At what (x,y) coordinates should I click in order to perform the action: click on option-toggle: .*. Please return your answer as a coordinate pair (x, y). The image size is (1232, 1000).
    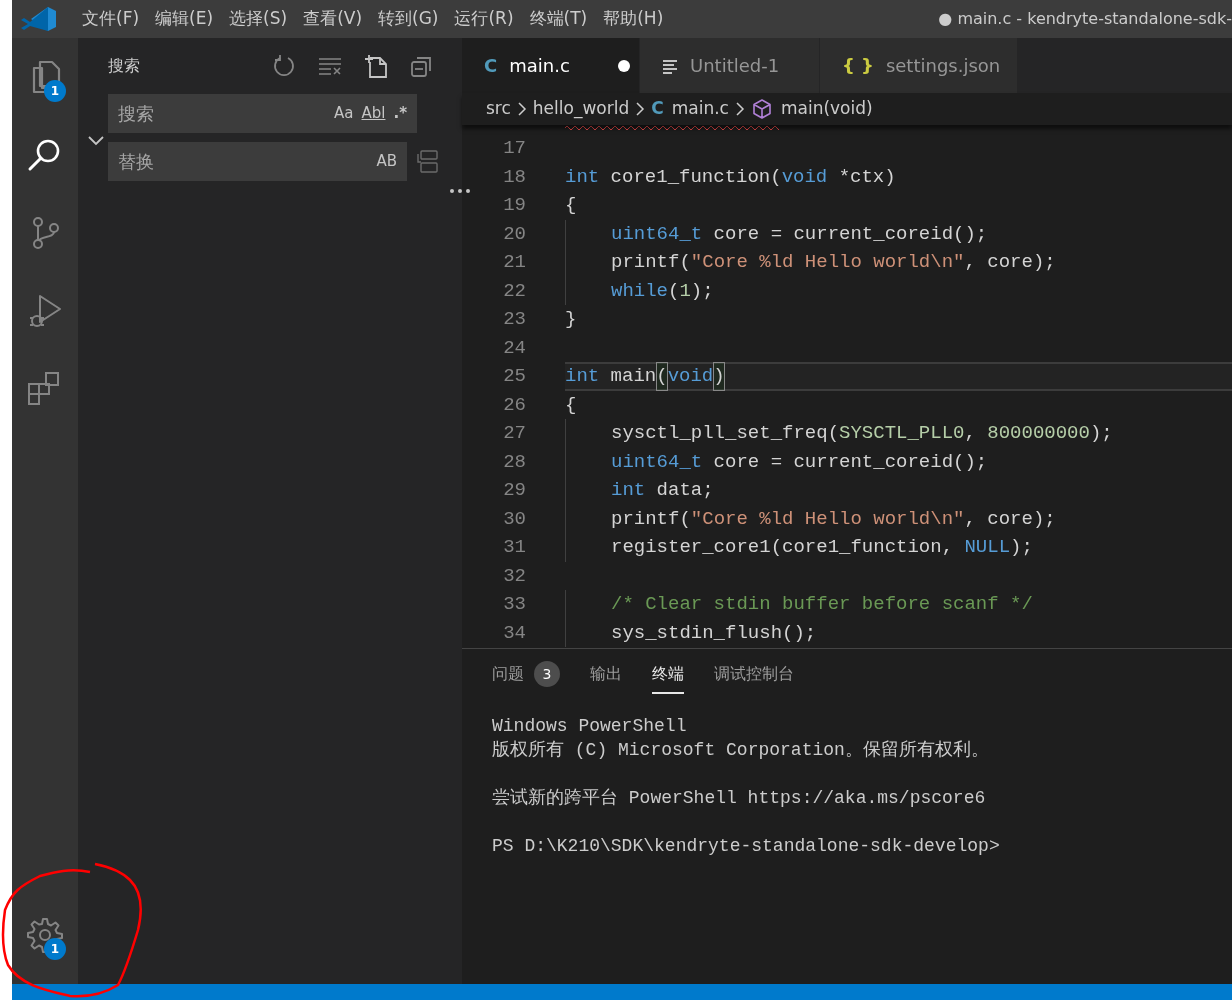
    Looking at the image, I should click on (400, 113).